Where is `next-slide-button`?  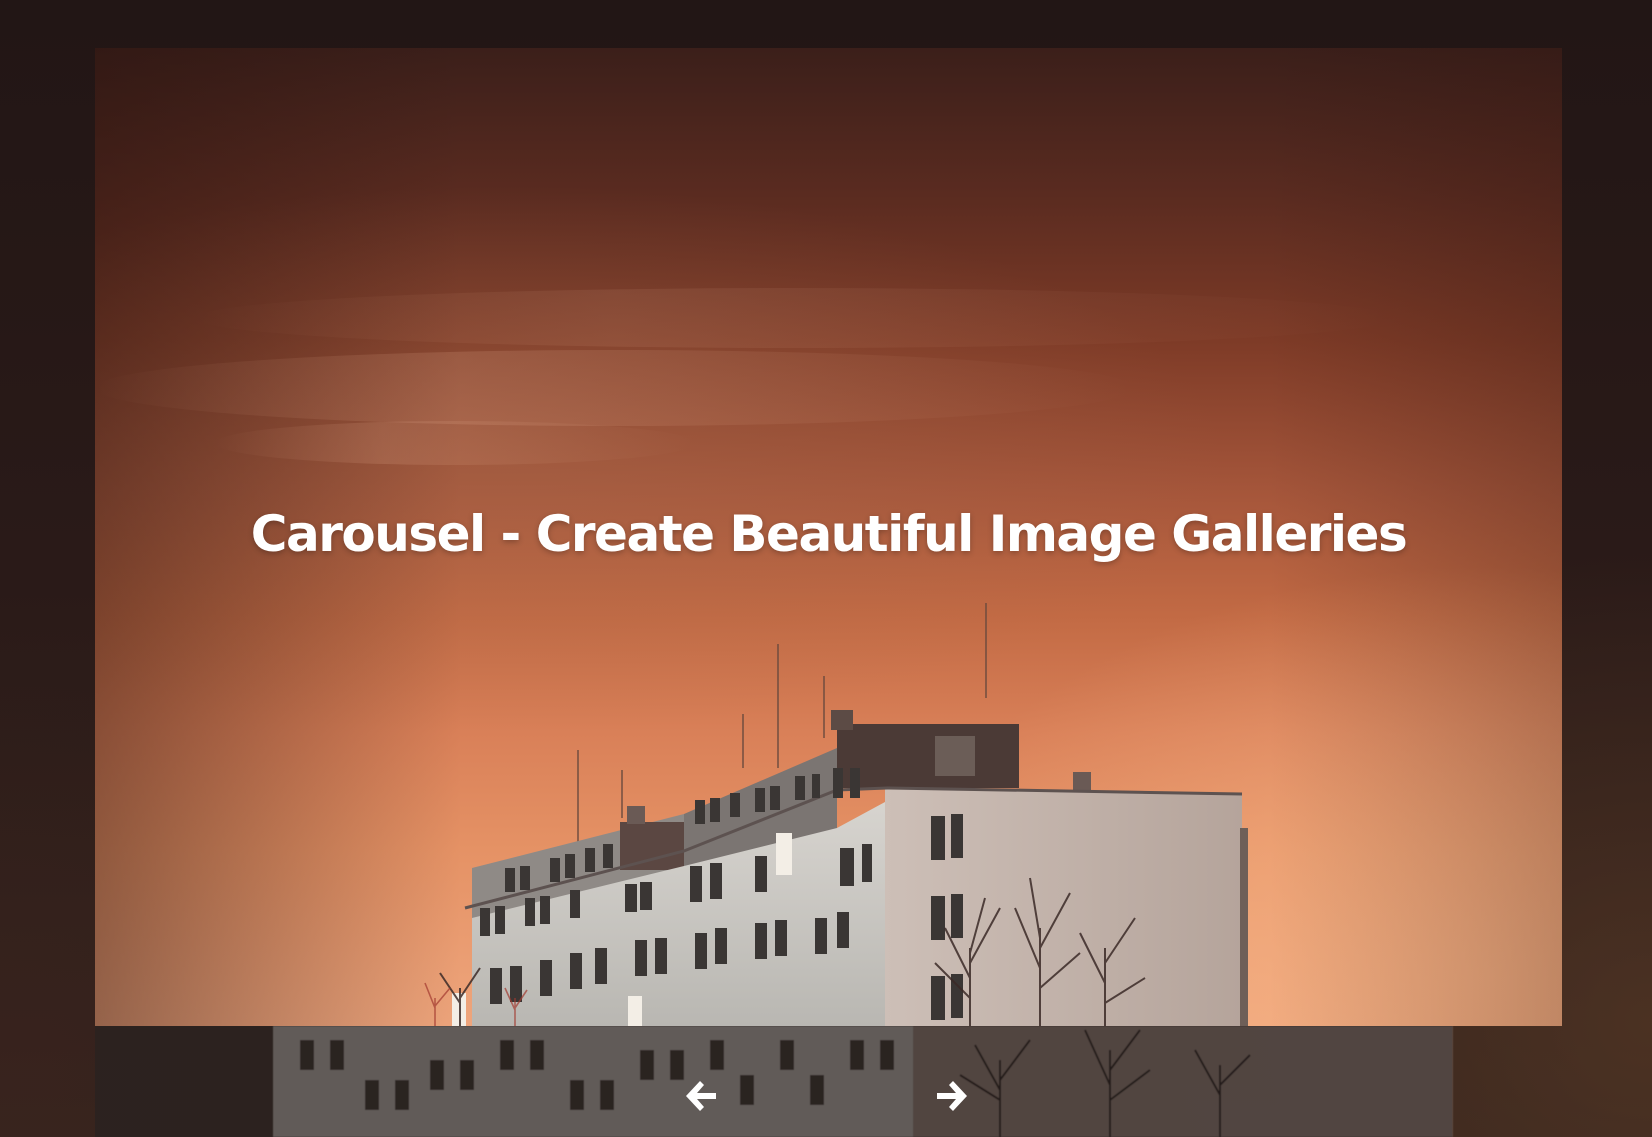 next-slide-button is located at coordinates (951, 1096).